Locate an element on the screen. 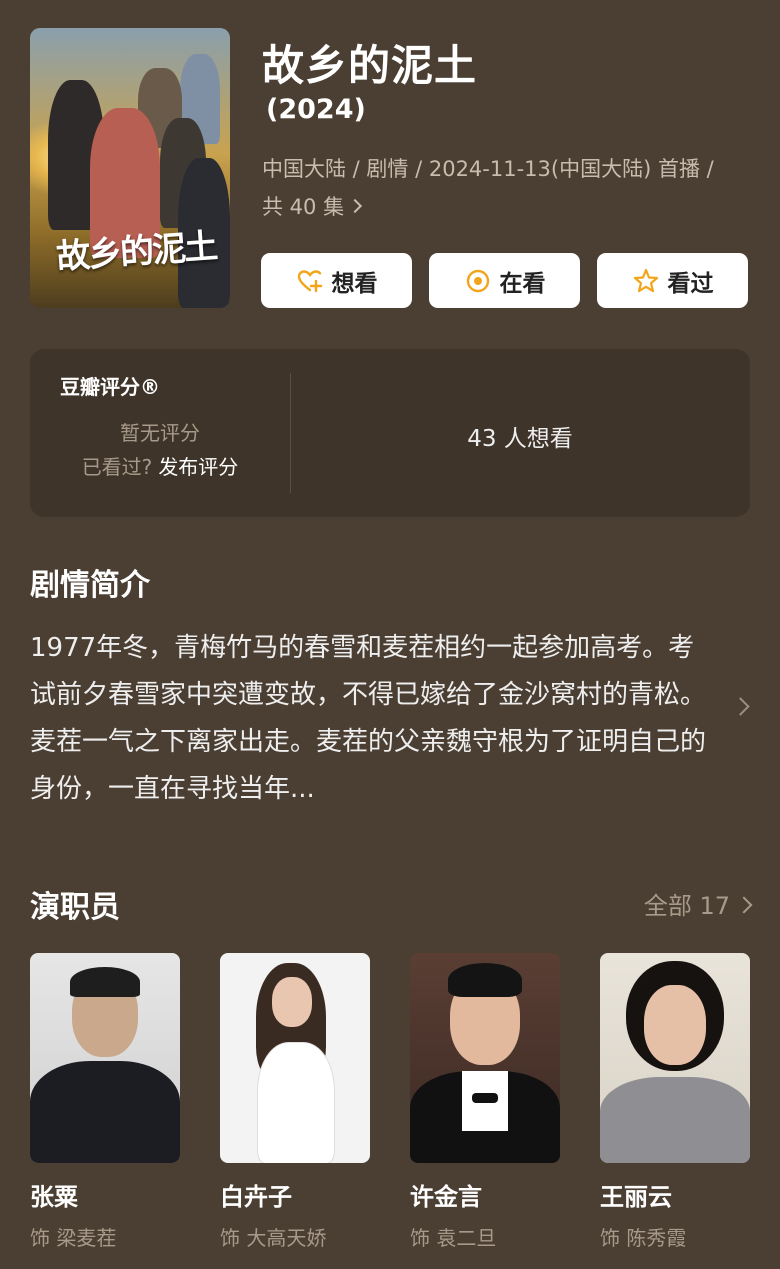  rating-card: 豆瓣评分® 暂无评分 已看过? 发布评分 43 人想看 is located at coordinates (390, 433).